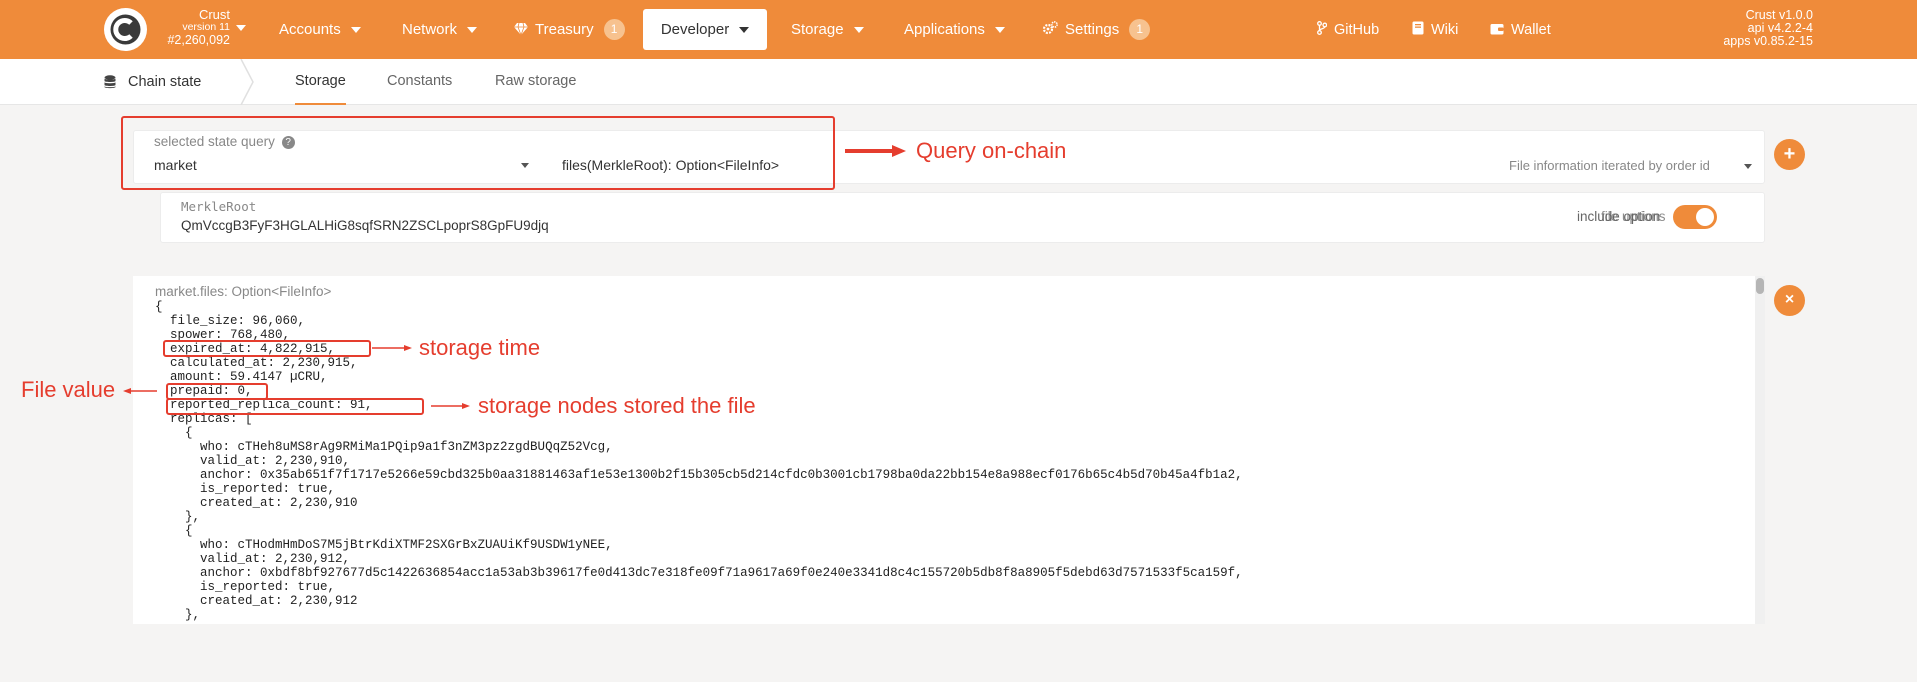  What do you see at coordinates (68, 389) in the screenshot?
I see `file-value-annotation: File value` at bounding box center [68, 389].